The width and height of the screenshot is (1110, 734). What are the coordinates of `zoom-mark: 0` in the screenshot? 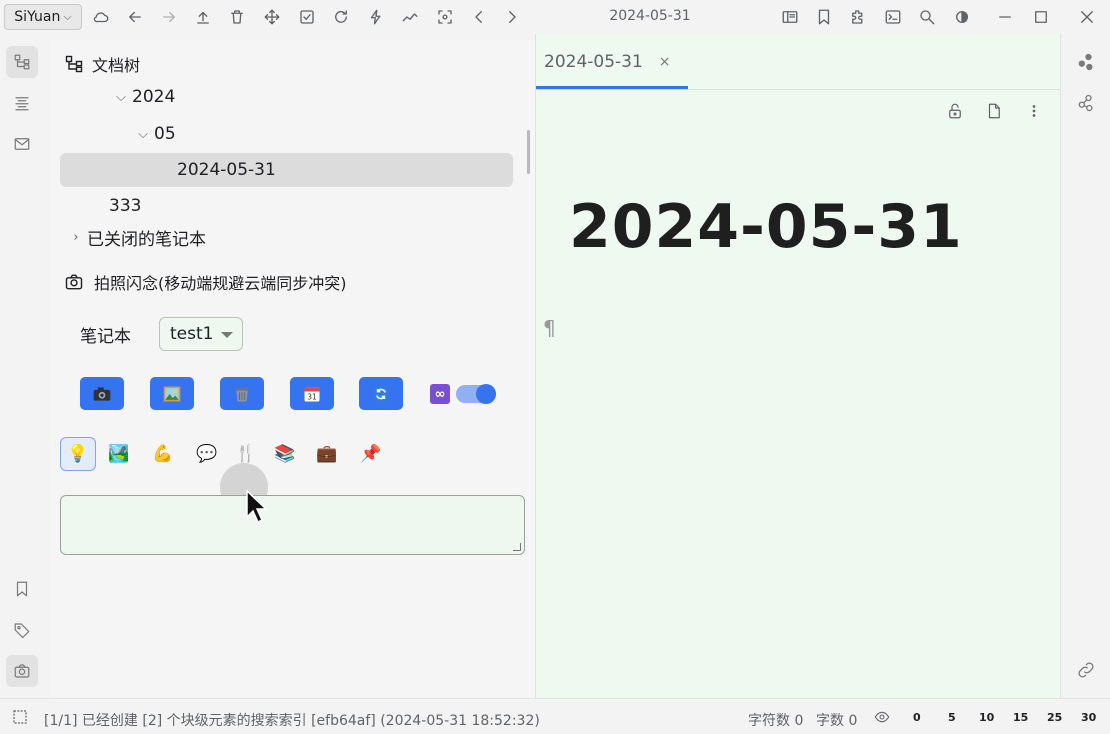 It's located at (917, 717).